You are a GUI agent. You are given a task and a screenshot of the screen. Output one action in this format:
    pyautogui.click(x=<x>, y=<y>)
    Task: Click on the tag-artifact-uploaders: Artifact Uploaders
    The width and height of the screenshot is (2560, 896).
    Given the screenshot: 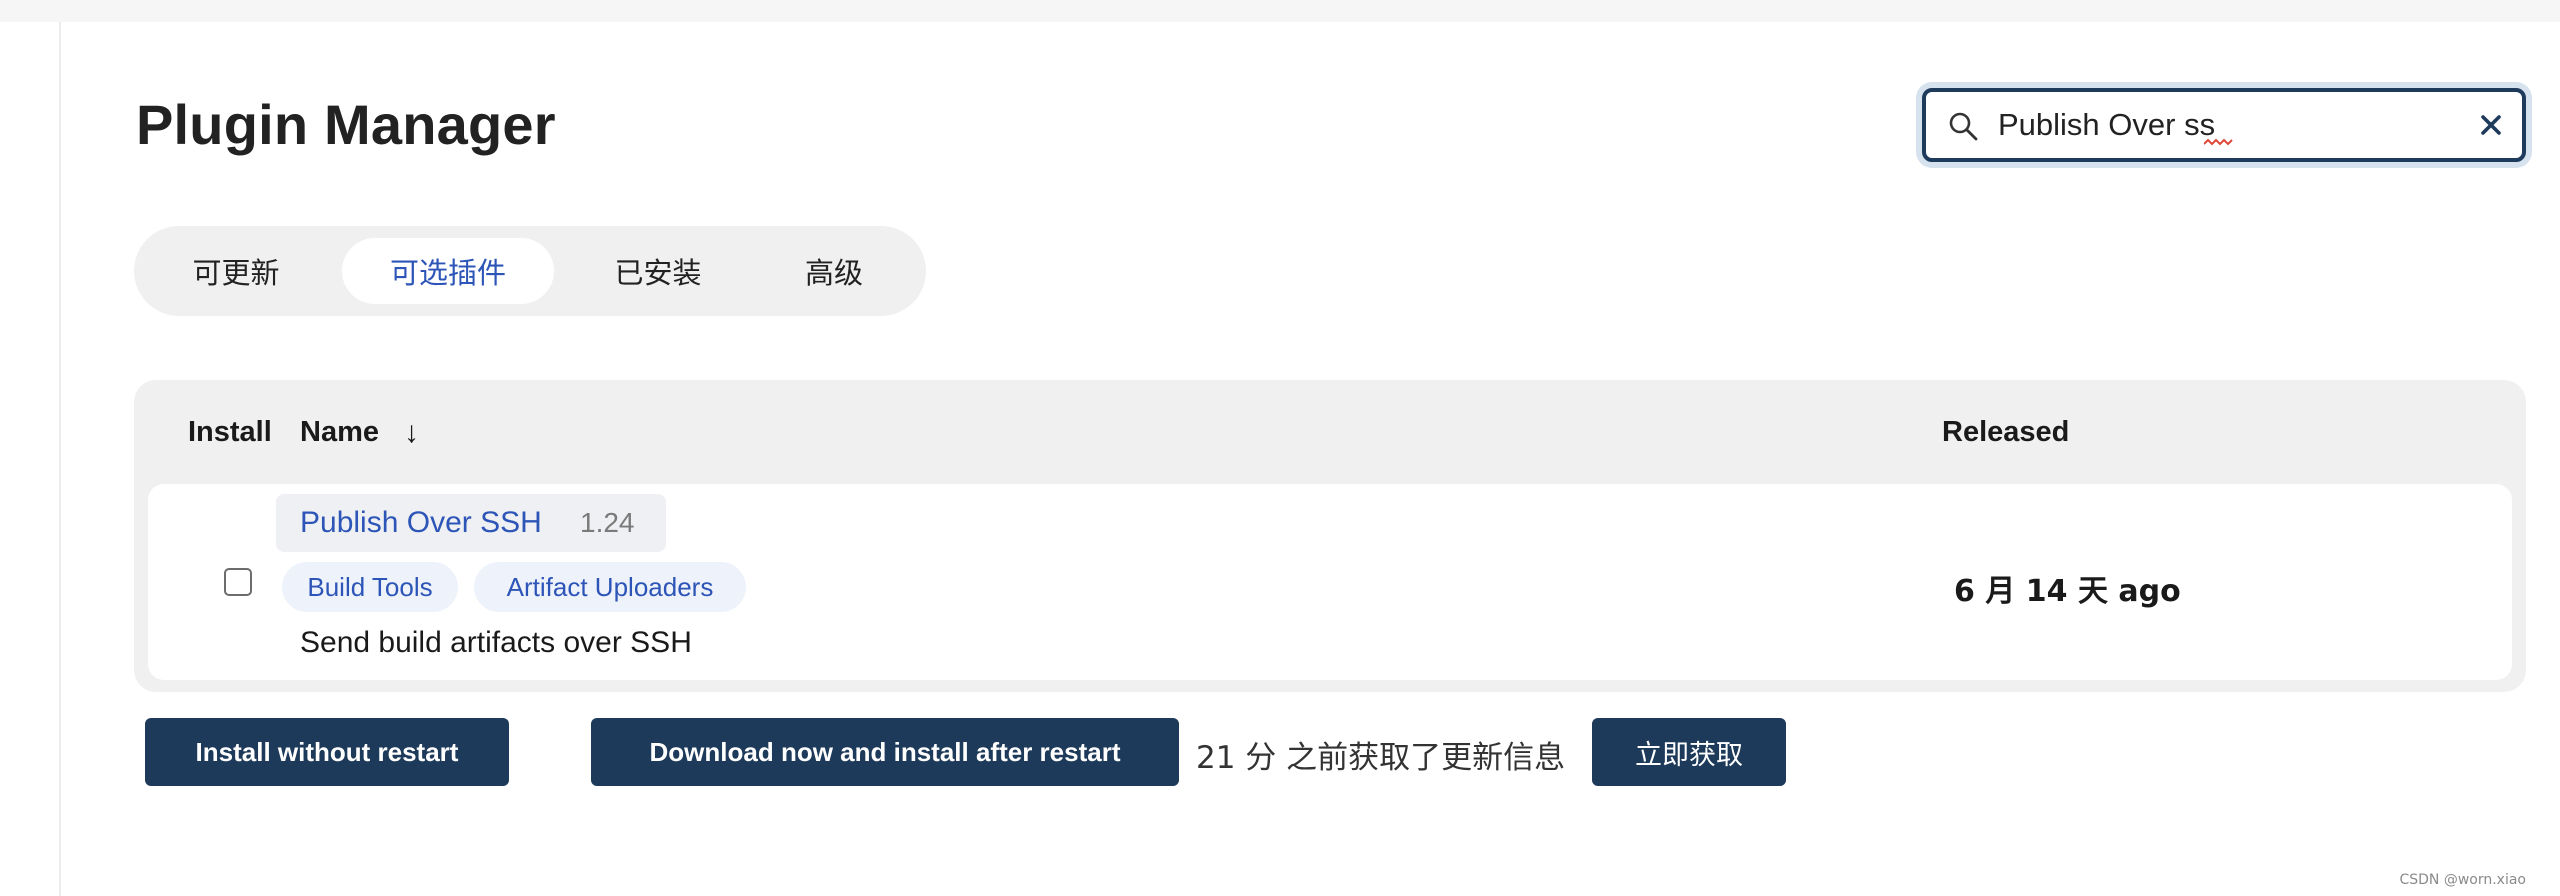 What is the action you would take?
    pyautogui.click(x=610, y=587)
    